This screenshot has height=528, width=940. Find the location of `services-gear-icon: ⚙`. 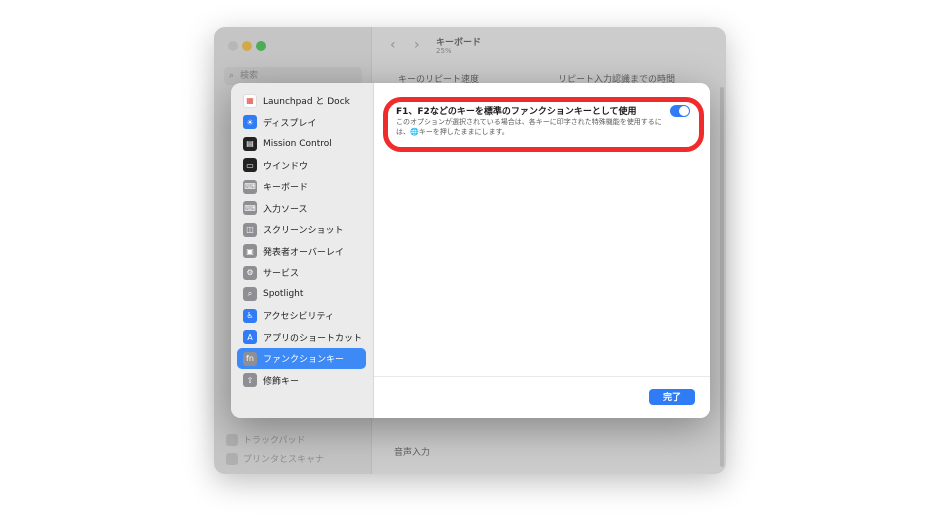

services-gear-icon: ⚙ is located at coordinates (250, 272).